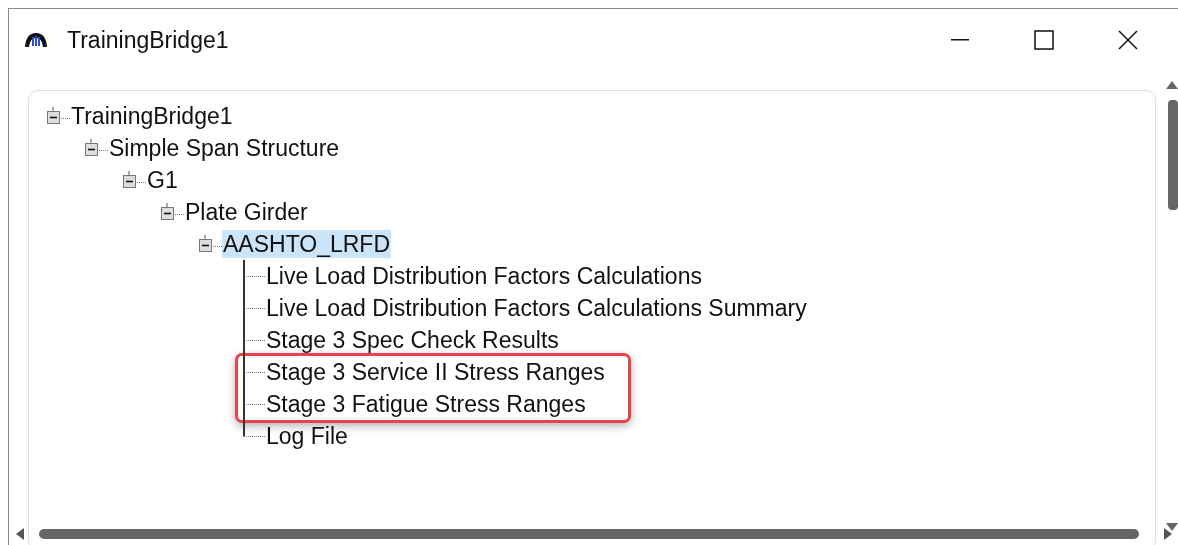  Describe the element at coordinates (484, 276) in the screenshot. I see `tree-item: Live Load Distribution Factors Calculations` at that location.